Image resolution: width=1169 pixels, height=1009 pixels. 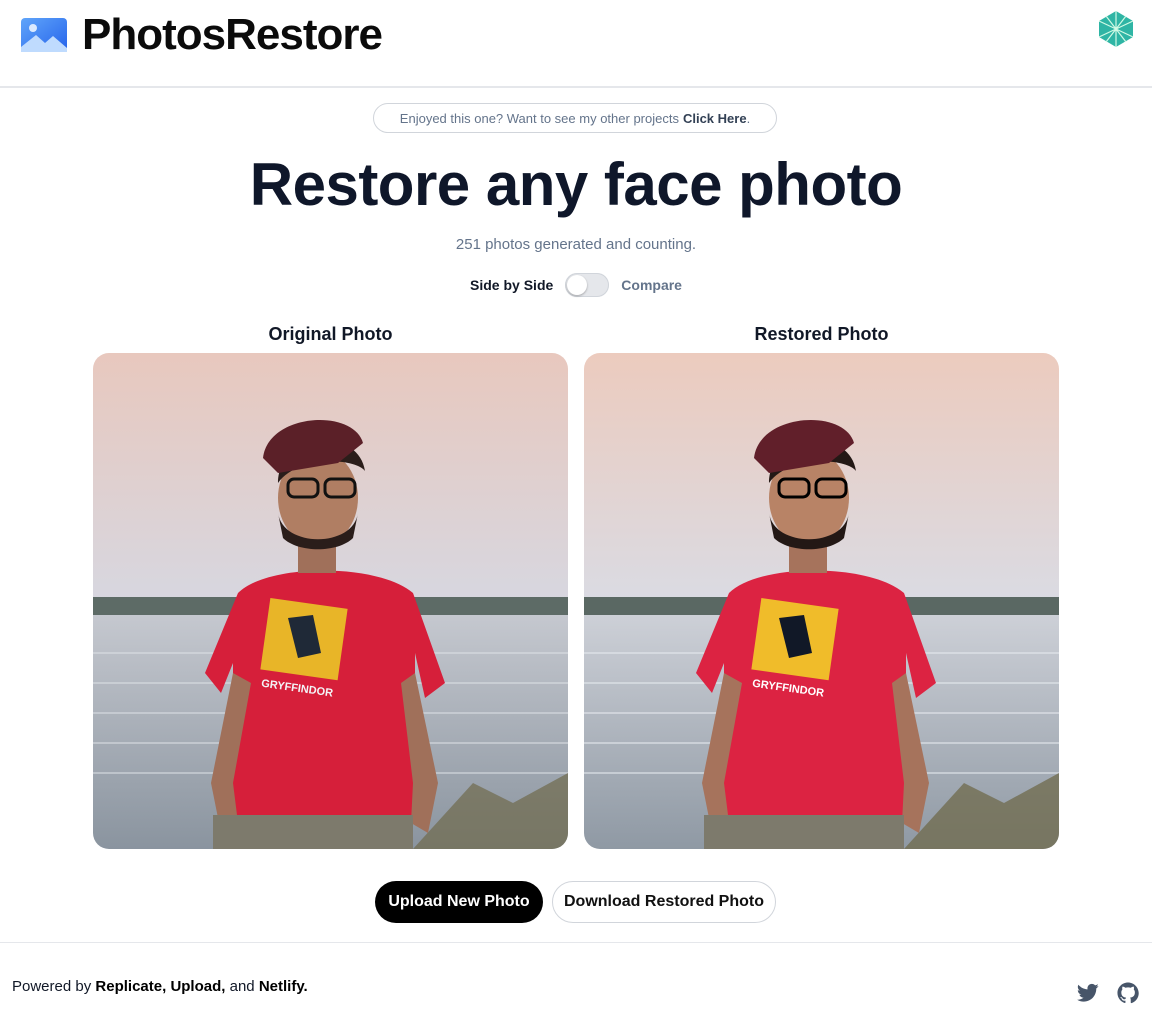 I want to click on view-mode-switch, so click(x=587, y=285).